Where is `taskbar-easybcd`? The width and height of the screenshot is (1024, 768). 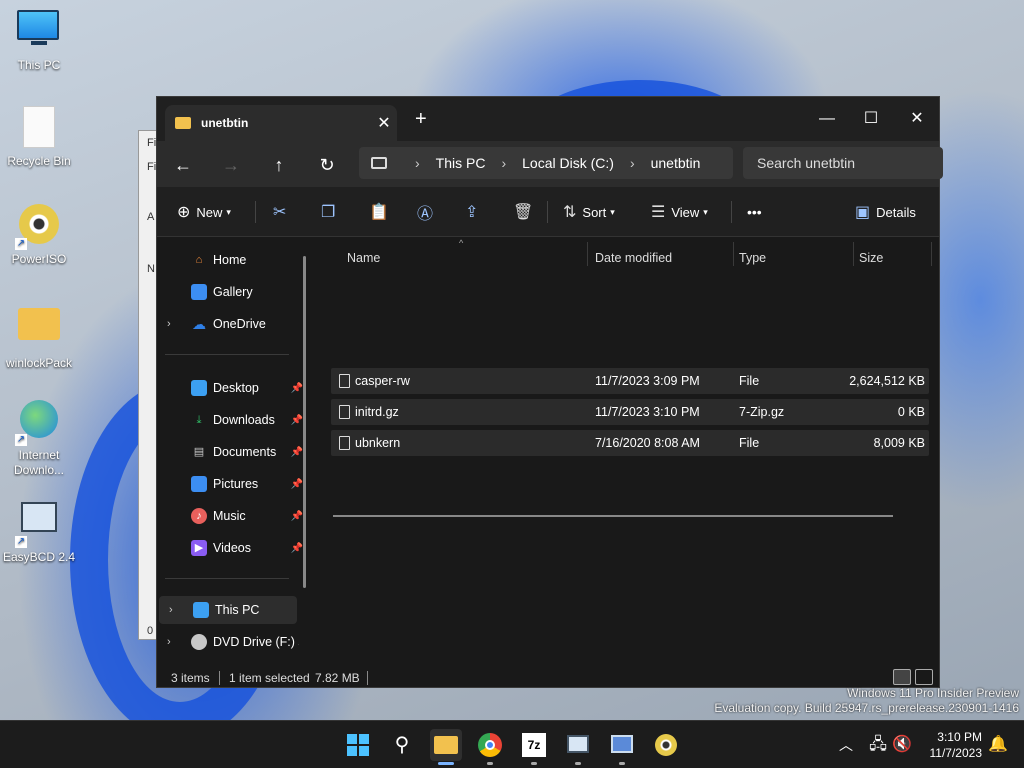 taskbar-easybcd is located at coordinates (578, 747).